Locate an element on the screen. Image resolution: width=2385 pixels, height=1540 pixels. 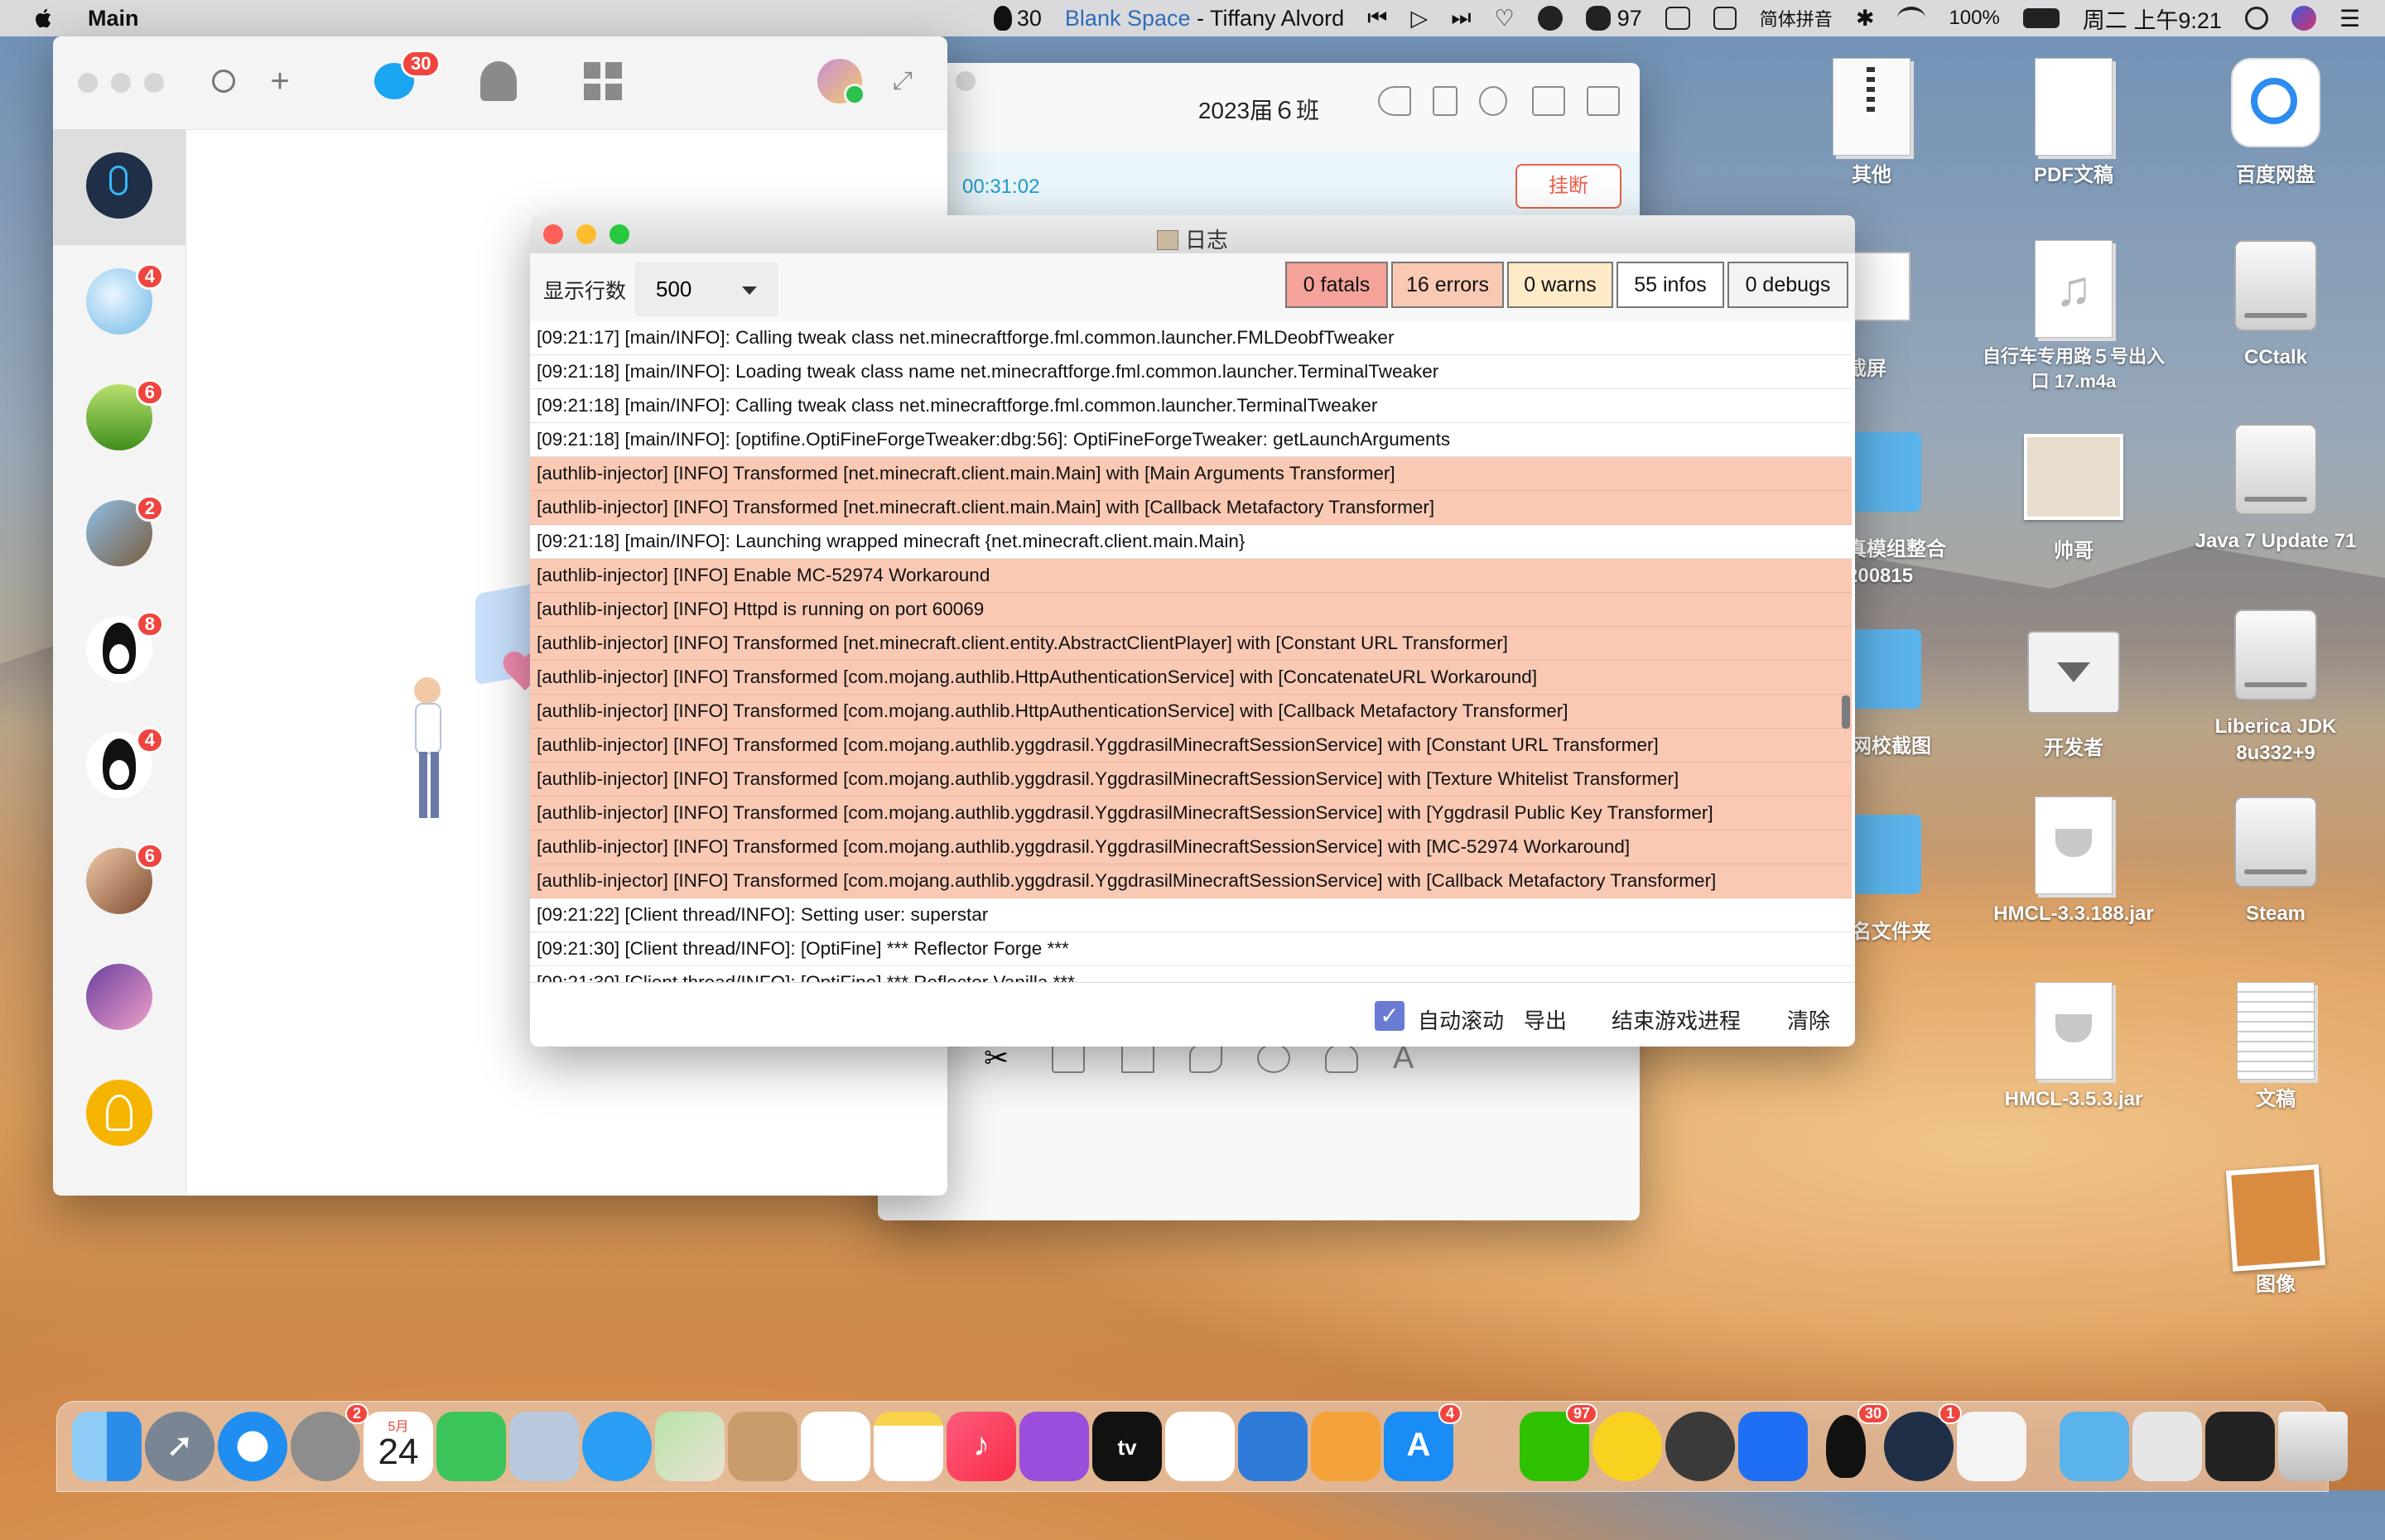
now-playing: Blank Space - Tiffany Alvord is located at coordinates (1204, 19).